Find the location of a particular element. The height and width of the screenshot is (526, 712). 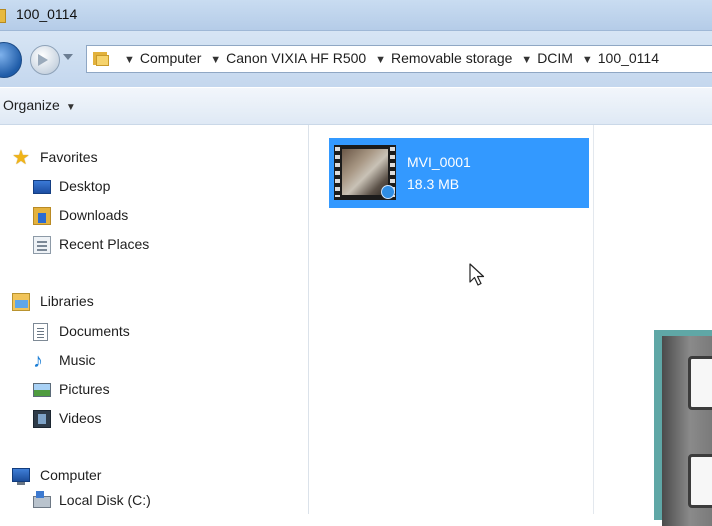

organize-button: Organize ▼ is located at coordinates (39, 105).